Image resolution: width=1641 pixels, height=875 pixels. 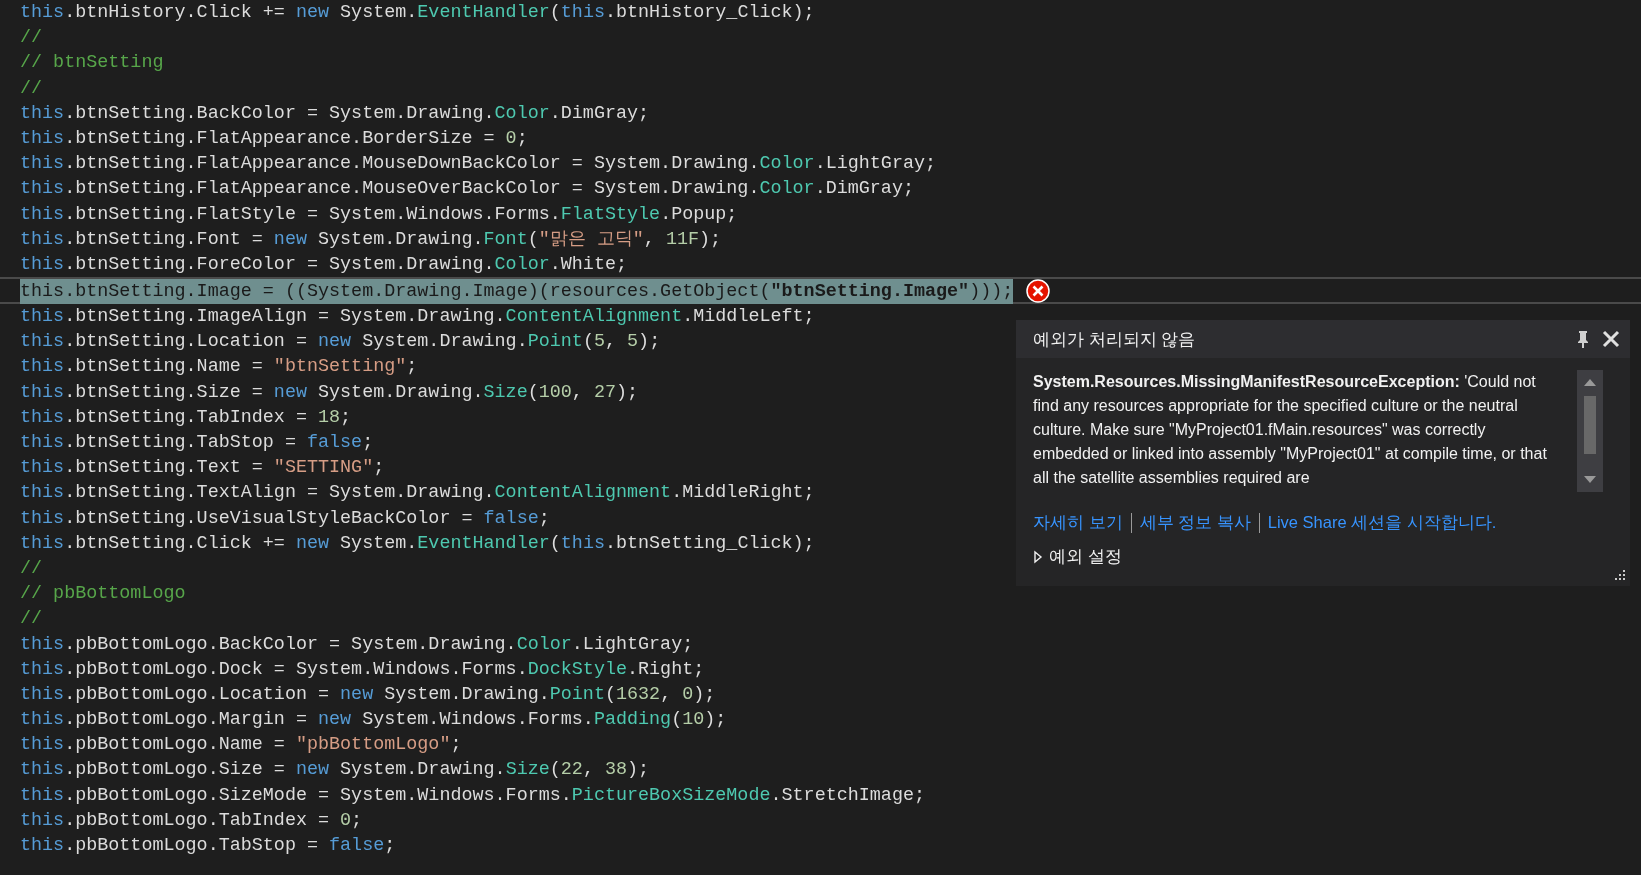 What do you see at coordinates (241, 745) in the screenshot?
I see `code-line: this.pbBottomLogo.Name = "pbBottomLogo";` at bounding box center [241, 745].